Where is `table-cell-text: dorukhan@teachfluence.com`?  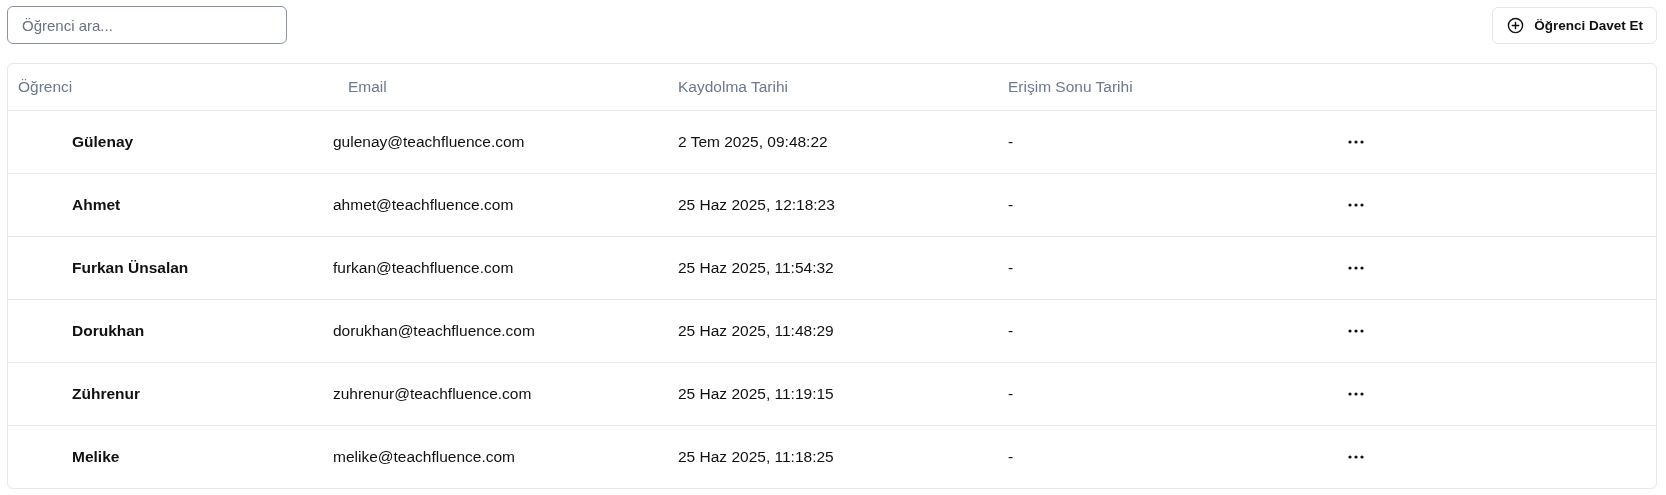 table-cell-text: dorukhan@teachfluence.com is located at coordinates (433, 331).